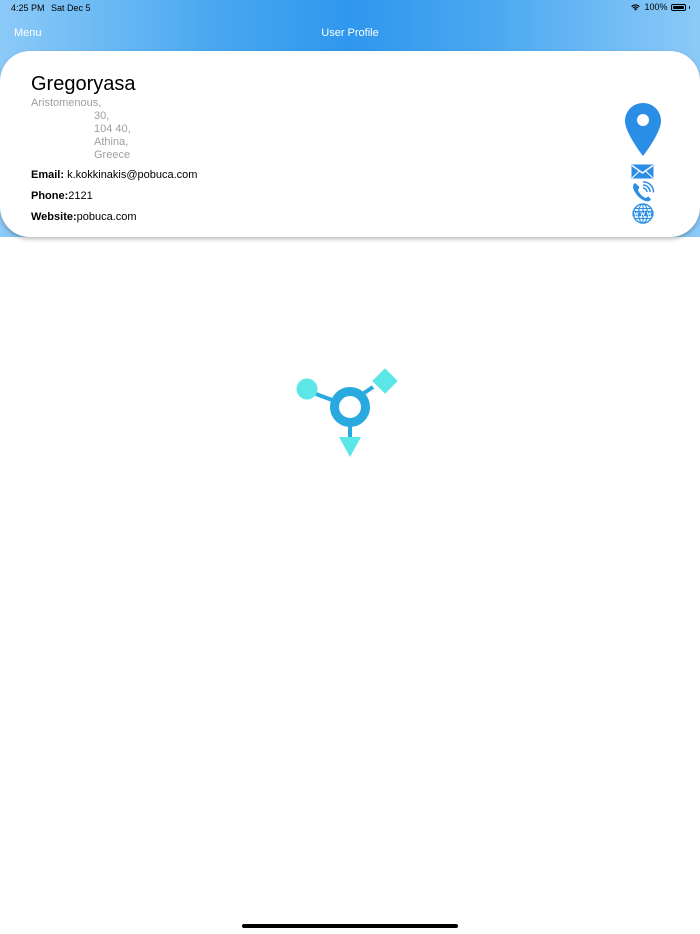 Image resolution: width=700 pixels, height=934 pixels. What do you see at coordinates (66, 103) in the screenshot?
I see `address-street: Aristomenous,` at bounding box center [66, 103].